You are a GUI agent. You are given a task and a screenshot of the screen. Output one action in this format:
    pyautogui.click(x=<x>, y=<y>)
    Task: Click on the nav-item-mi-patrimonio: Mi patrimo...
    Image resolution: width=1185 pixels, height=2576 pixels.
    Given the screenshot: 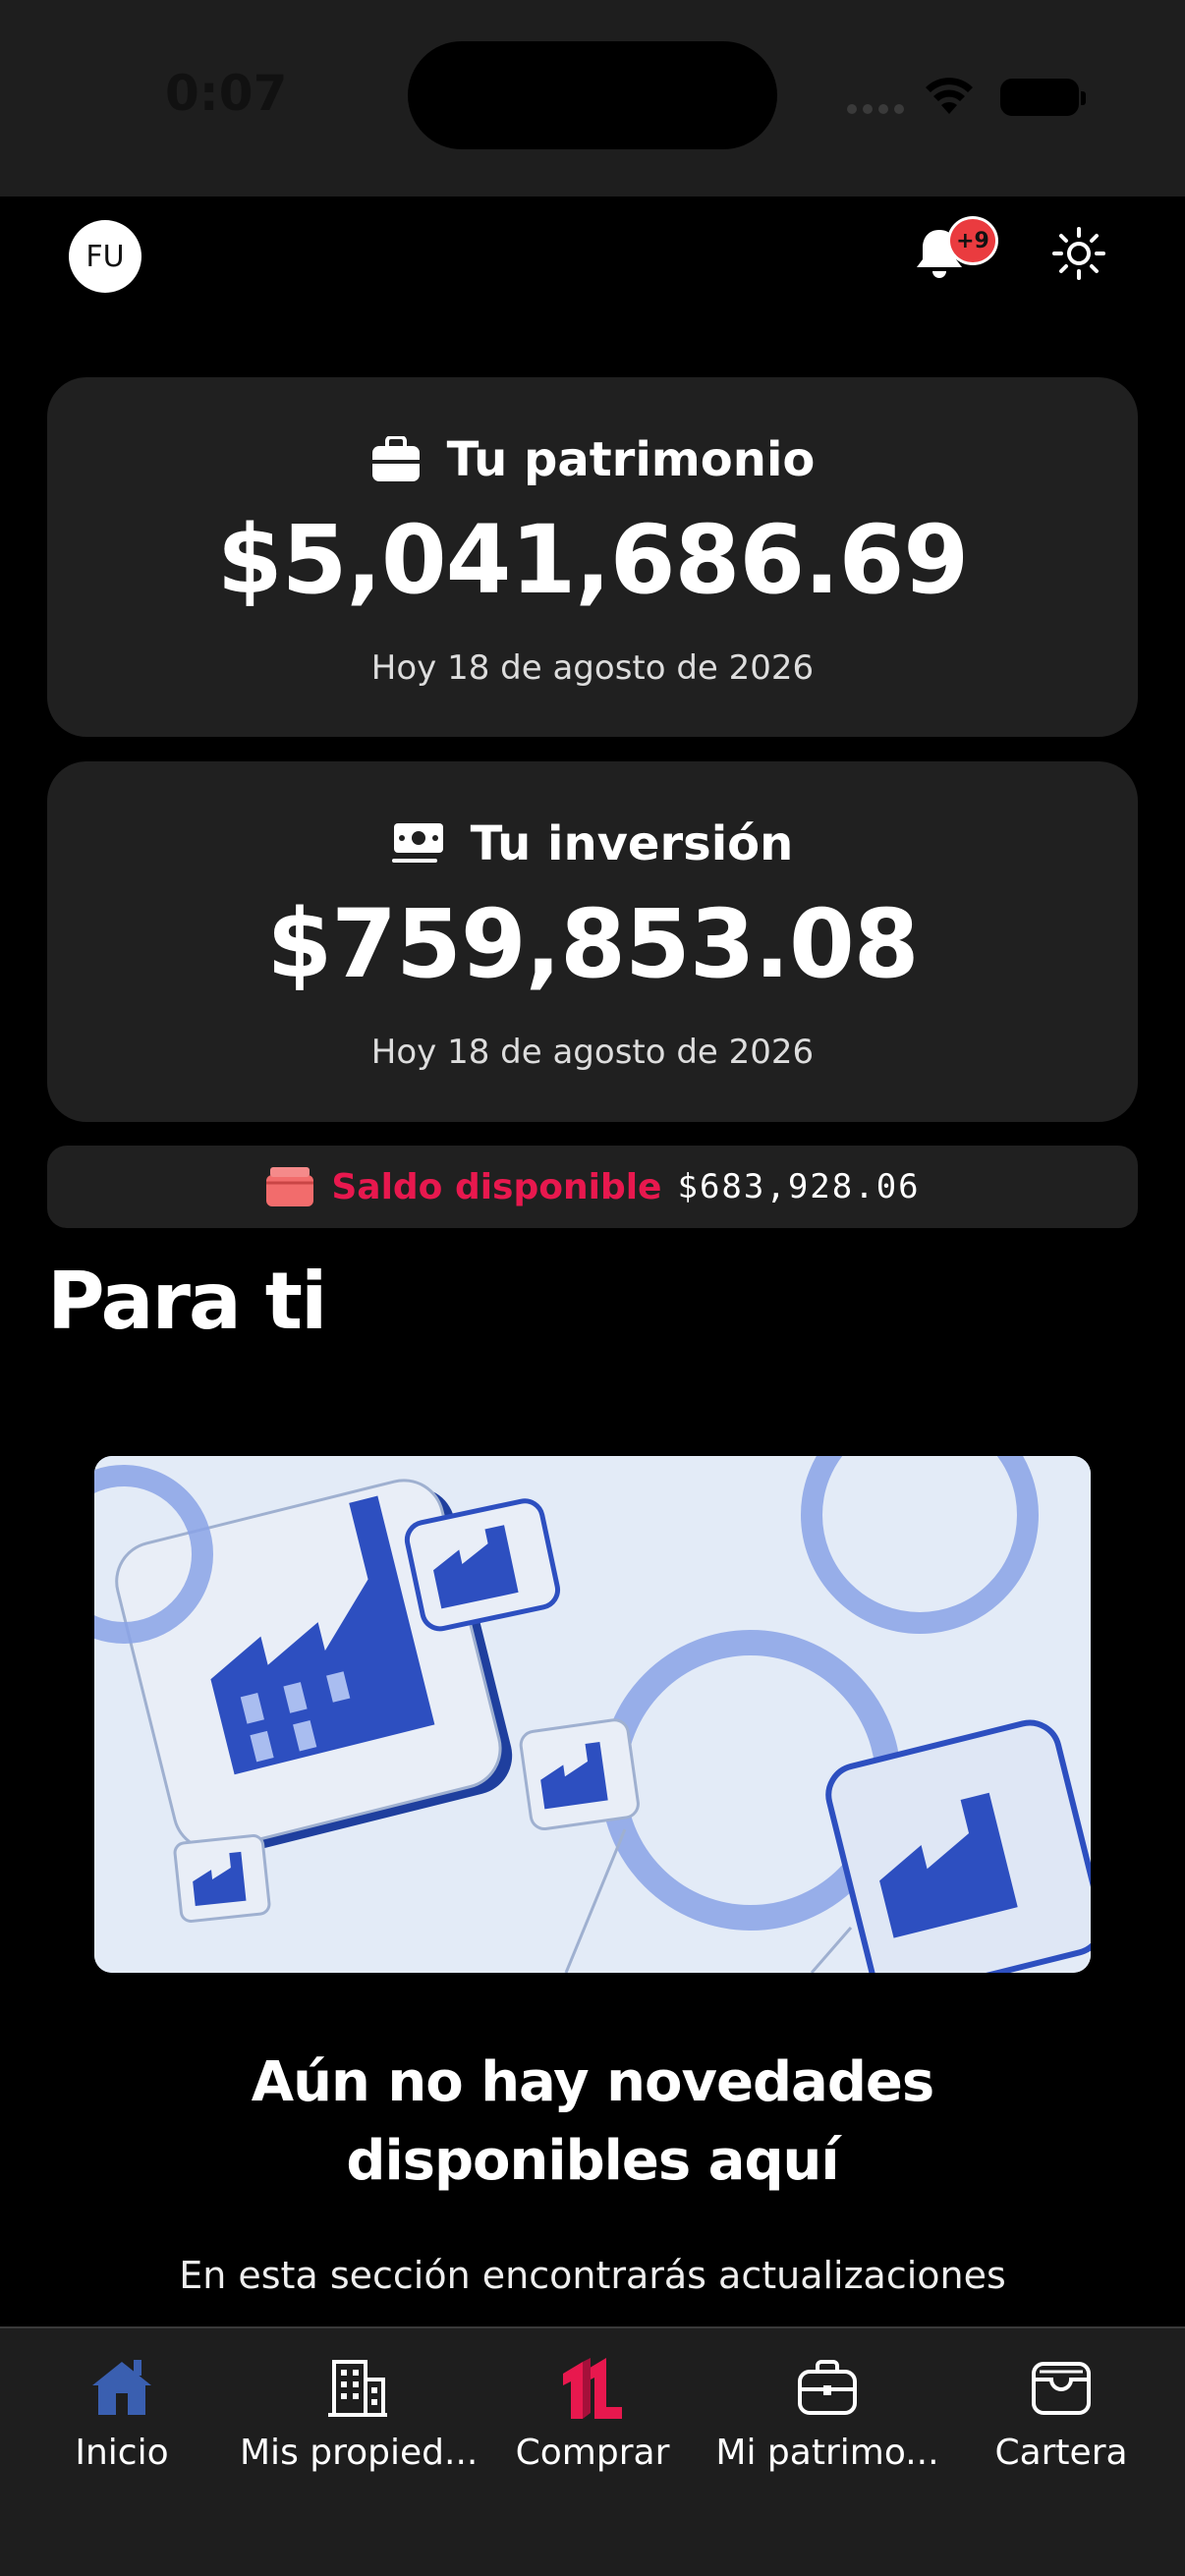 What is the action you would take?
    pyautogui.click(x=827, y=2410)
    